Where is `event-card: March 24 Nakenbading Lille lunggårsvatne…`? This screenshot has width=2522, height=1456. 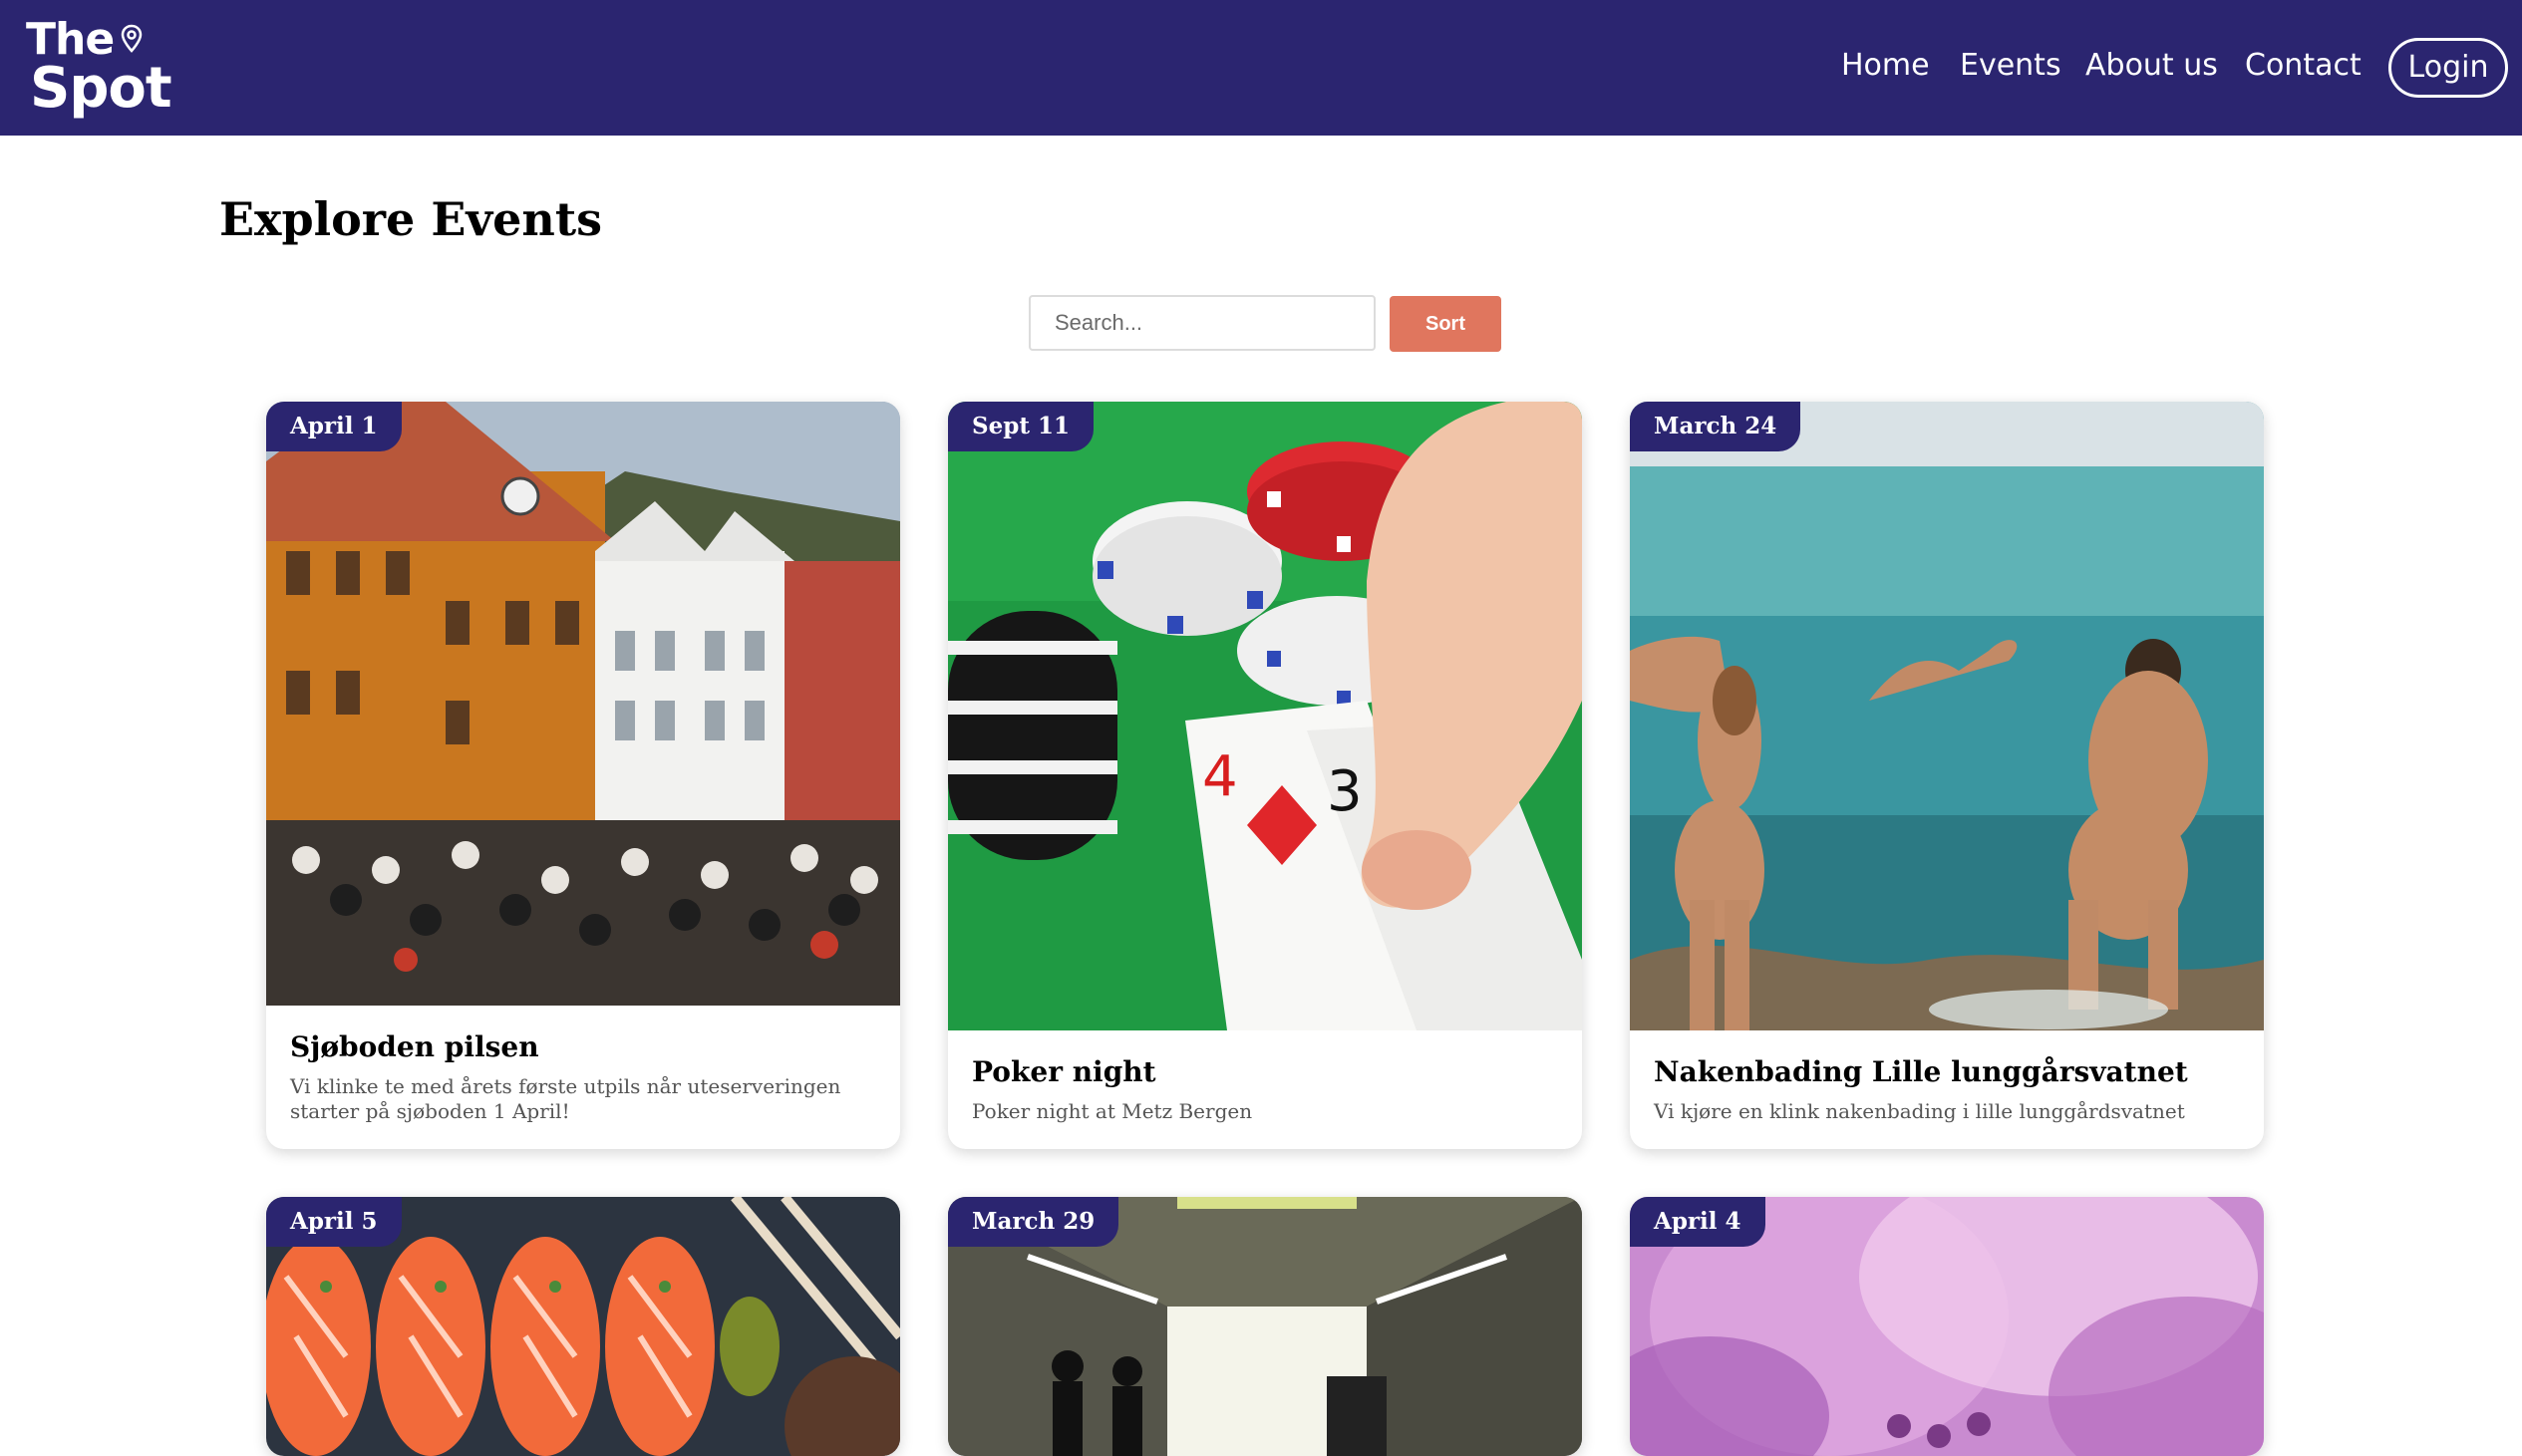
event-card: March 24 Nakenbading Lille lunggårsvatne… is located at coordinates (1947, 775).